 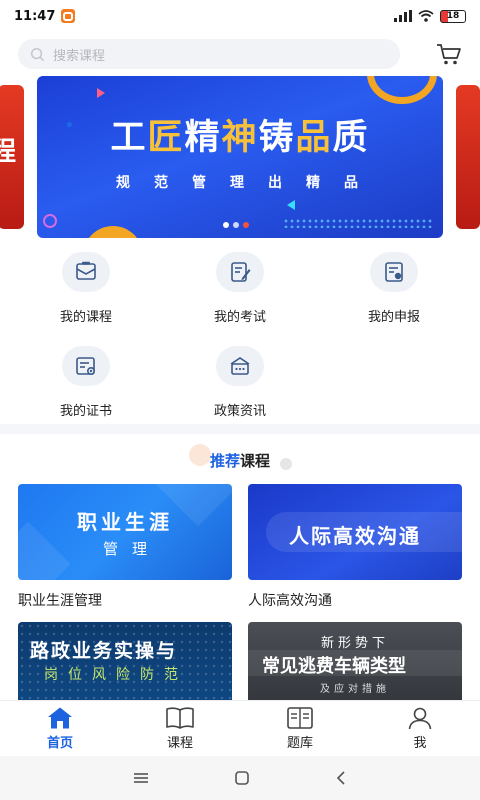 I want to click on battery-icon: 18, so click(x=453, y=16).